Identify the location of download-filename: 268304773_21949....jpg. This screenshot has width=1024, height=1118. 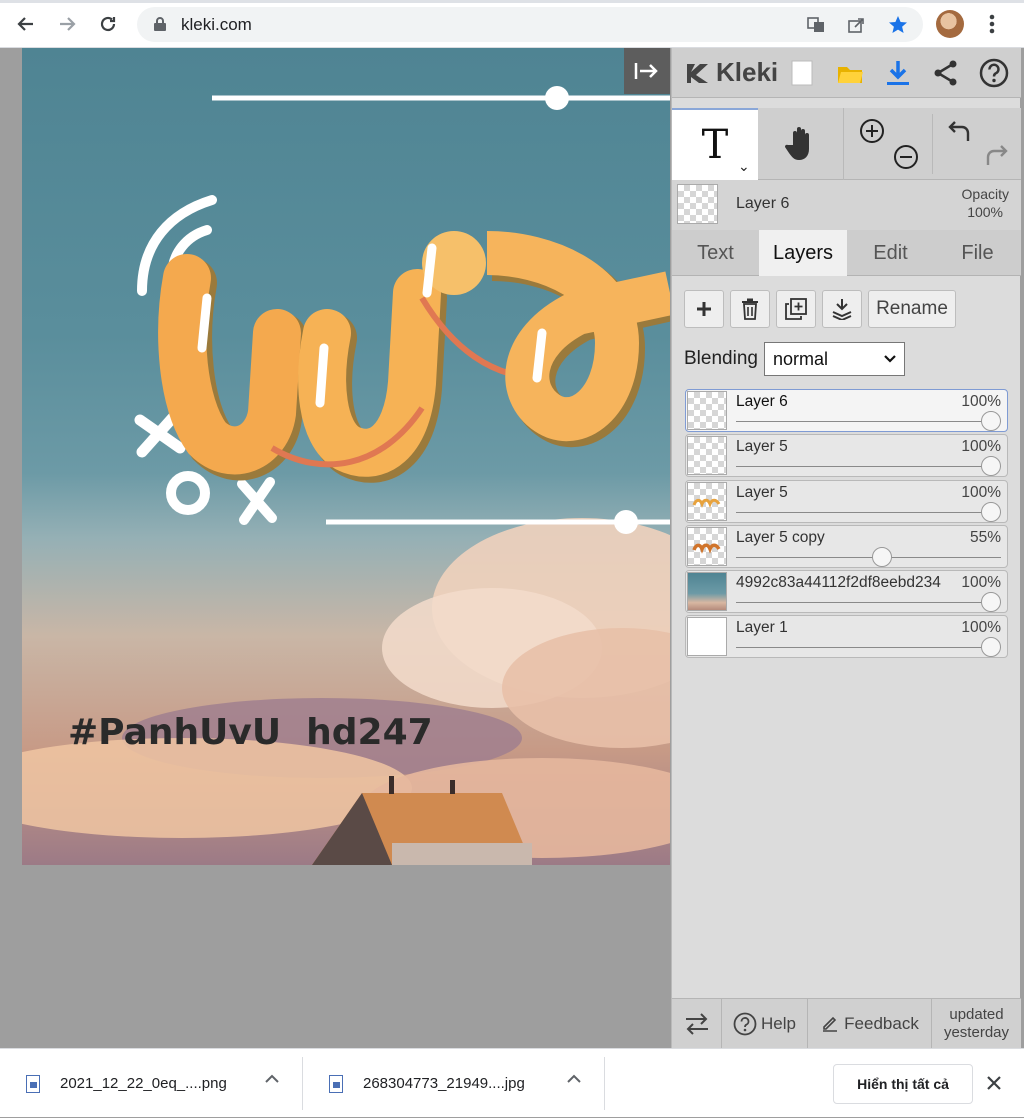
(444, 1083).